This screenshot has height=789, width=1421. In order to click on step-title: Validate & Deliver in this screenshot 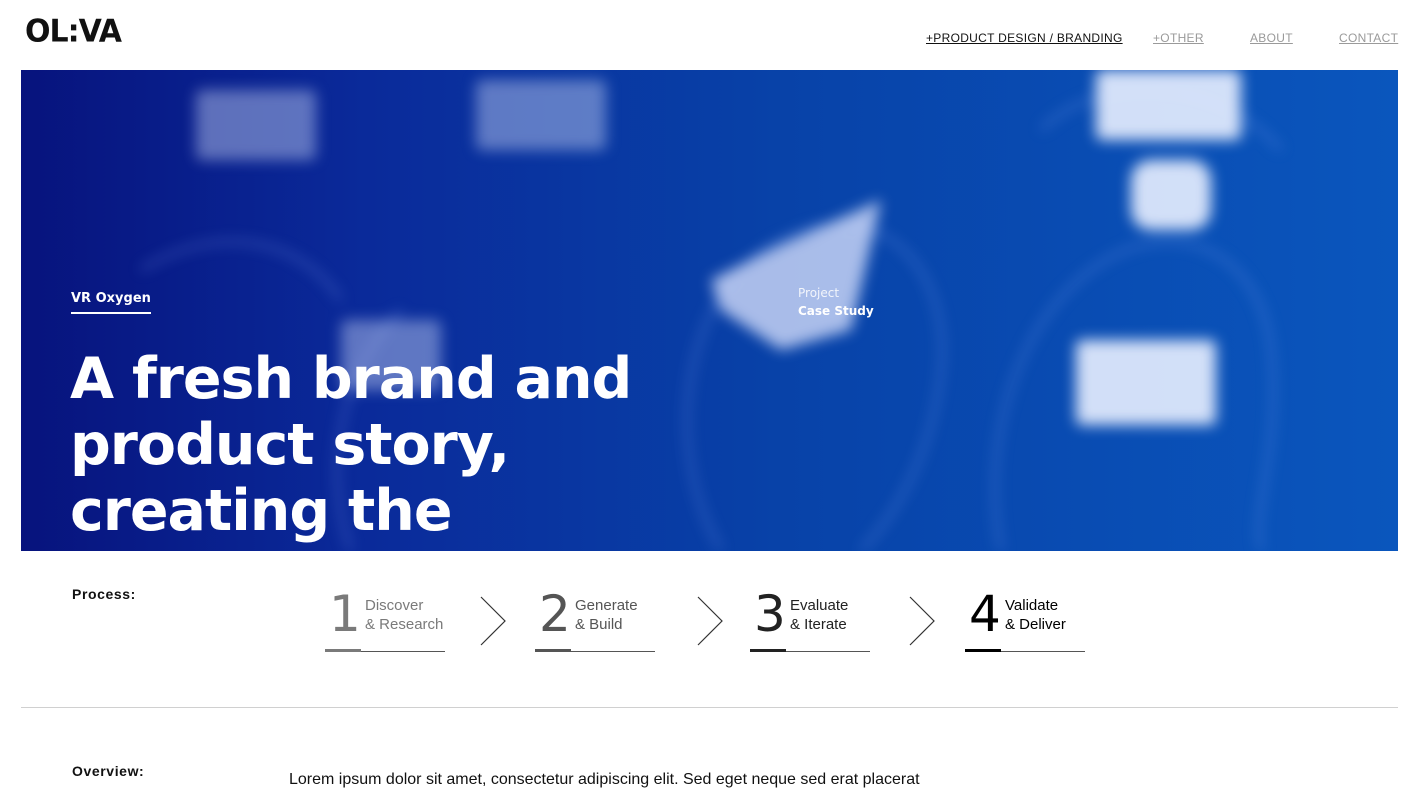, I will do `click(1035, 615)`.